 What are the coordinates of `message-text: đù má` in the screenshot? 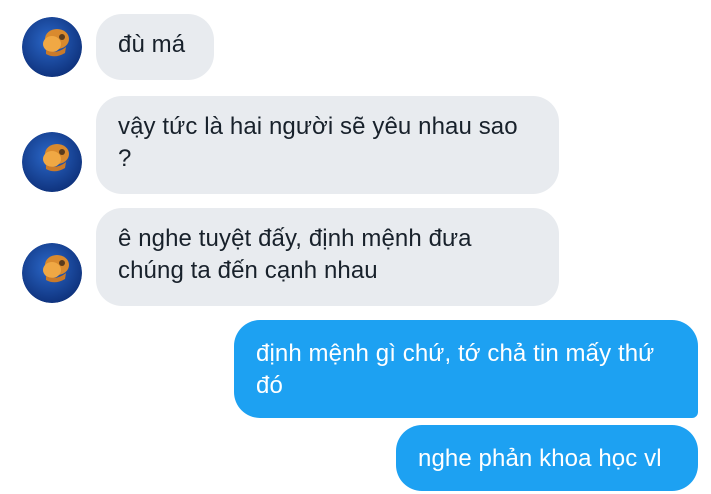 It's located at (152, 44).